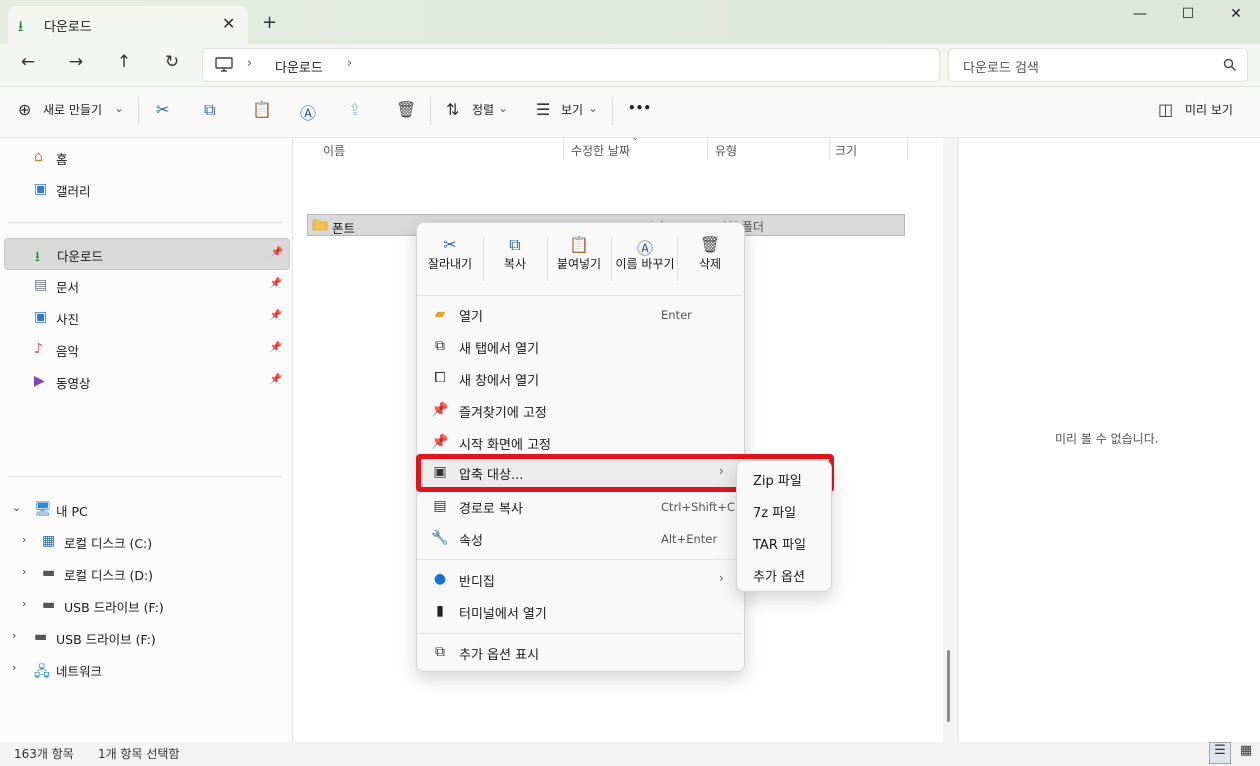  Describe the element at coordinates (639, 108) in the screenshot. I see `more-options-button: •••` at that location.